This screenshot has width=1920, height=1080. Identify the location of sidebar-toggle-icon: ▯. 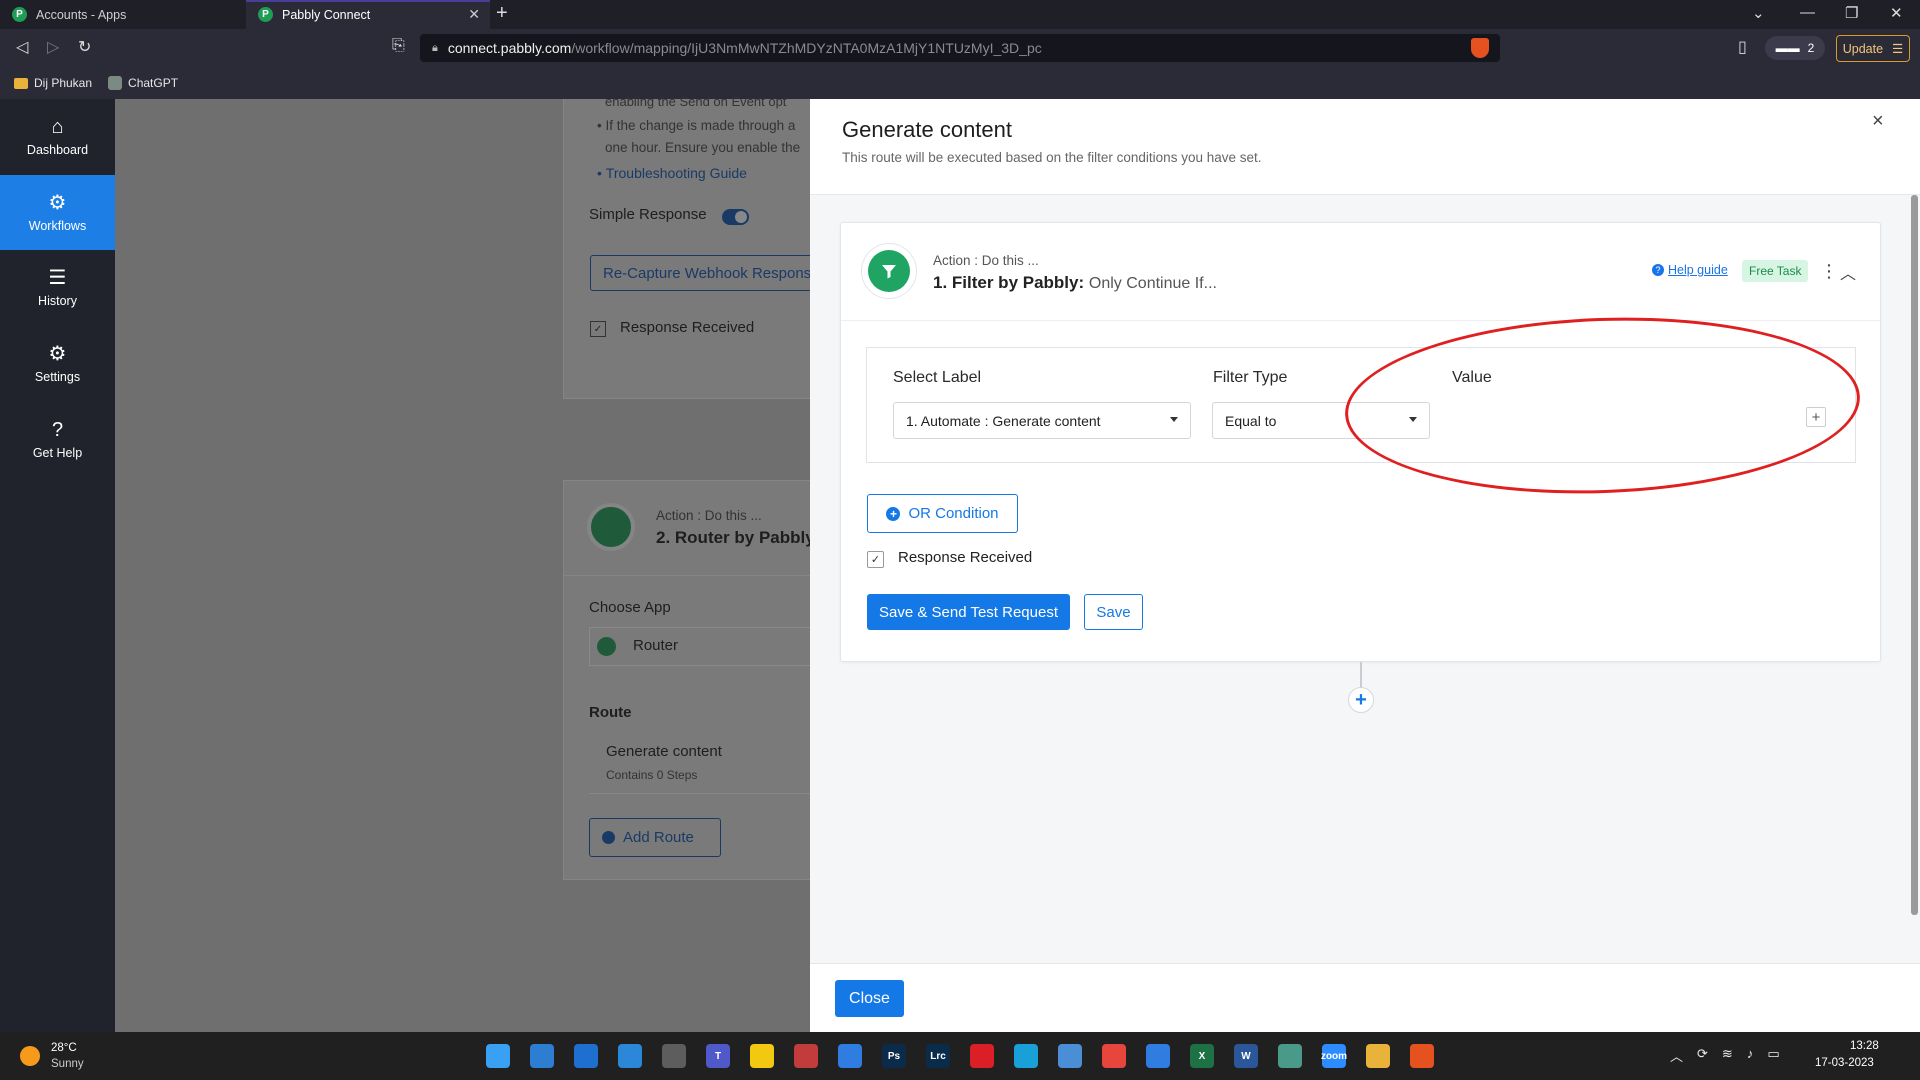
(1742, 47).